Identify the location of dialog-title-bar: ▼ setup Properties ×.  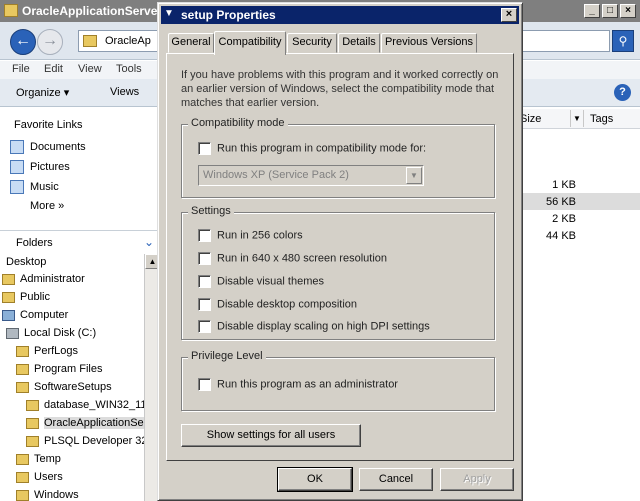
(340, 15).